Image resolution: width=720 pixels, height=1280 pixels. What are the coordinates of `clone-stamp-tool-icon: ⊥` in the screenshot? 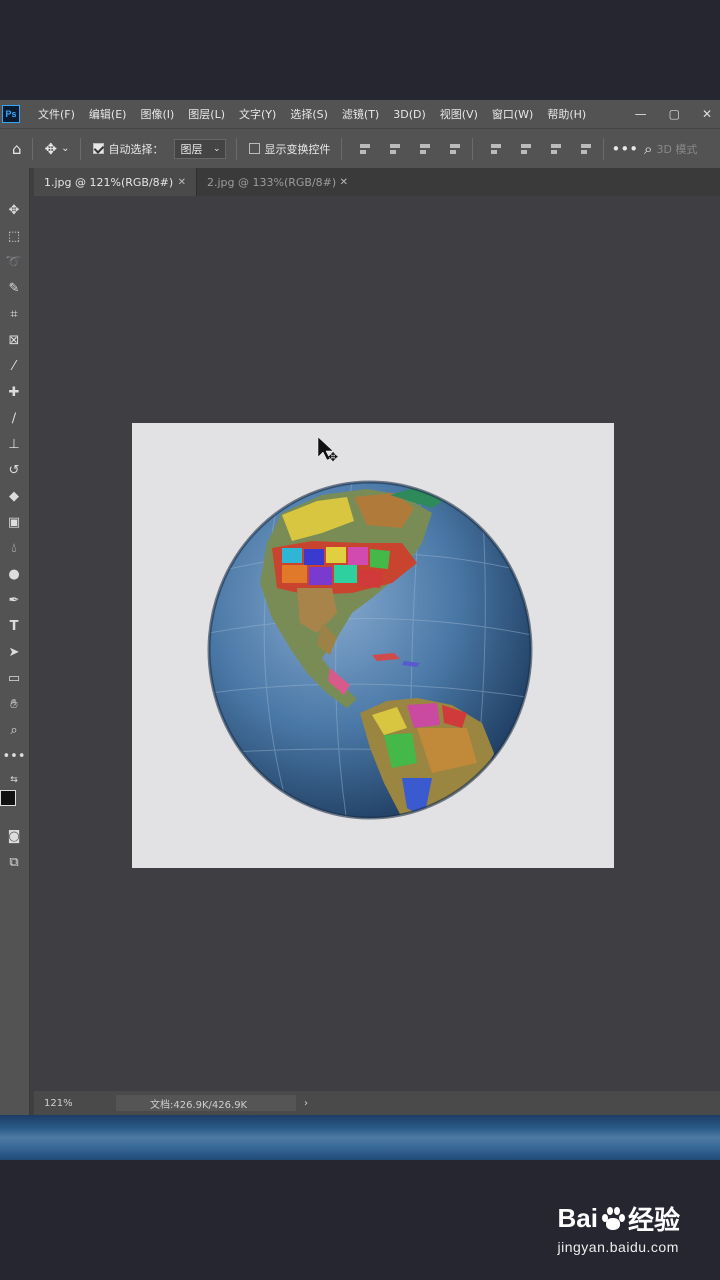 It's located at (14, 444).